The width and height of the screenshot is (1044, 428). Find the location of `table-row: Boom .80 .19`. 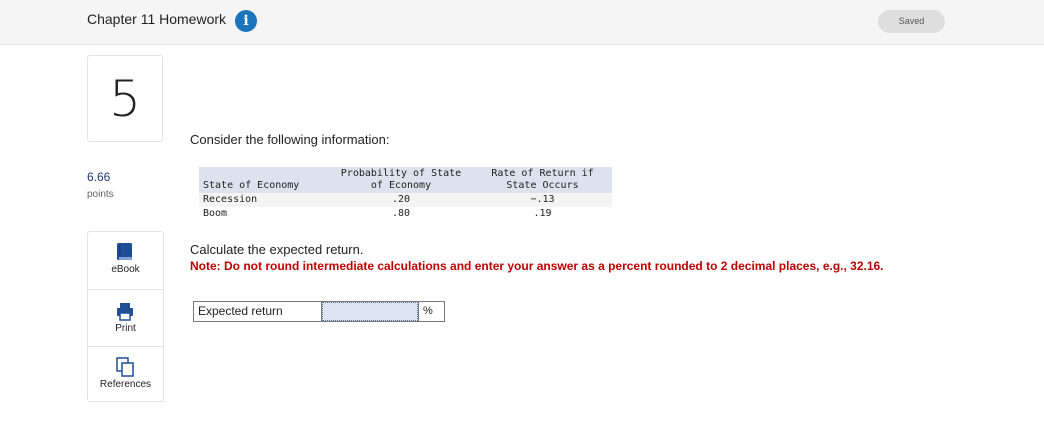

table-row: Boom .80 .19 is located at coordinates (405, 214).